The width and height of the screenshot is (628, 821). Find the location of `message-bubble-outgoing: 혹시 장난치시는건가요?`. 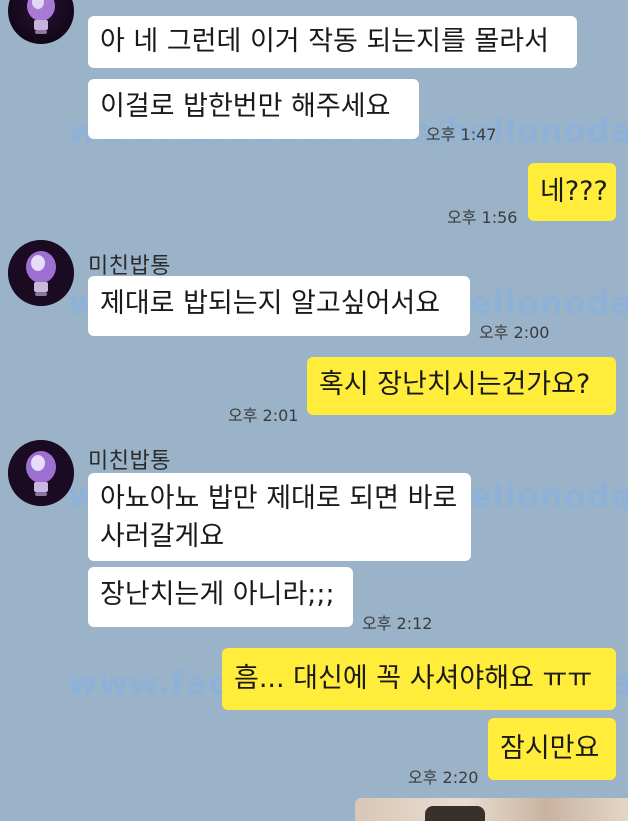

message-bubble-outgoing: 혹시 장난치시는건가요? is located at coordinates (461, 386).